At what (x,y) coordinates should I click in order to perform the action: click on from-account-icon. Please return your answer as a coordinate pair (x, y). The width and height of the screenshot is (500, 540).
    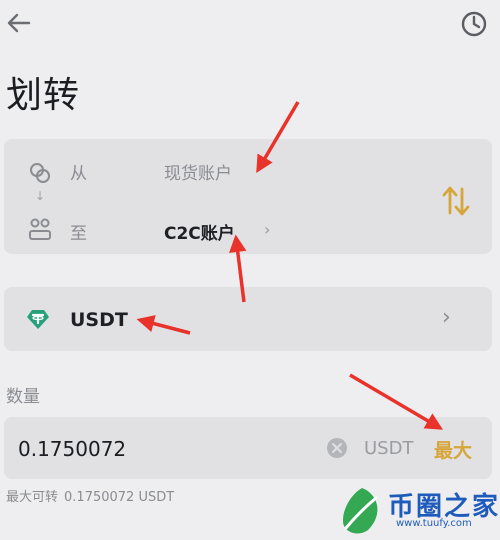
    Looking at the image, I should click on (40, 173).